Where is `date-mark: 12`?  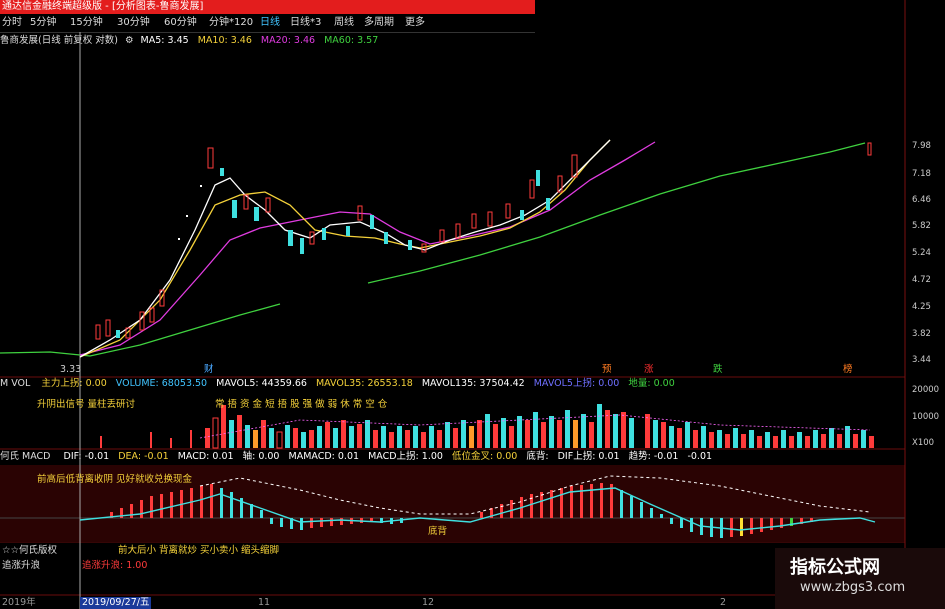 date-mark: 12 is located at coordinates (428, 602).